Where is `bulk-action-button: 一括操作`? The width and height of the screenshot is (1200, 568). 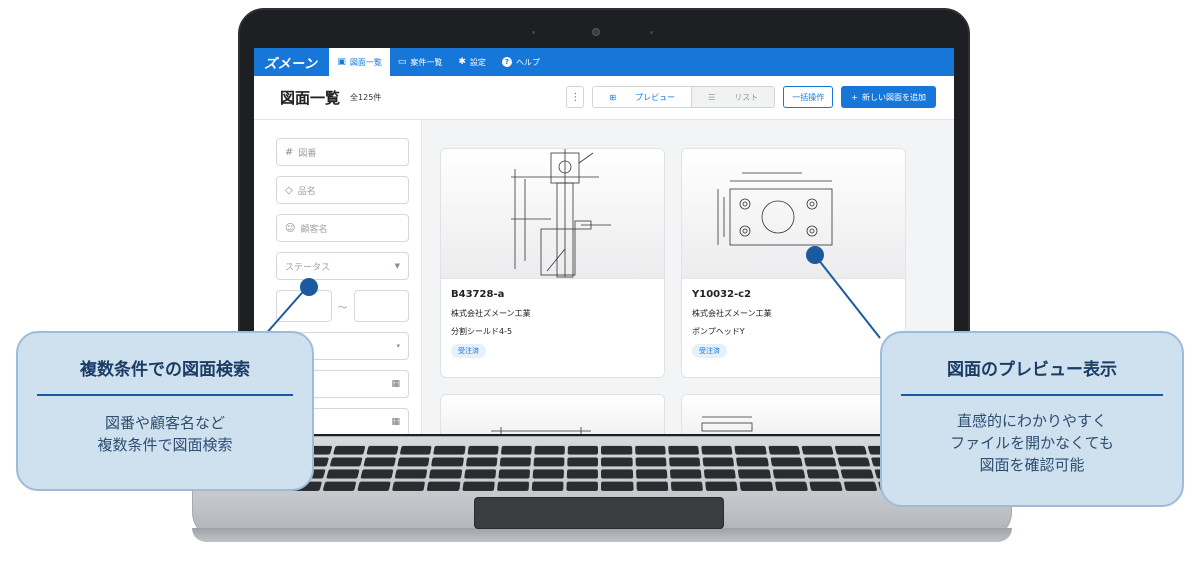
bulk-action-button: 一括操作 is located at coordinates (808, 97).